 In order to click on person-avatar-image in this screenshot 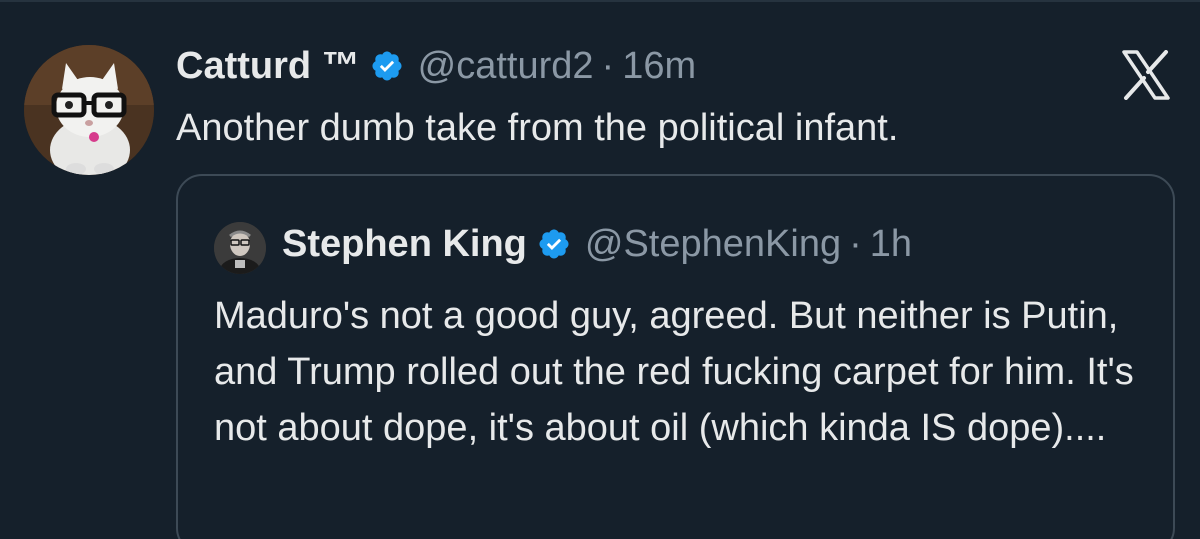, I will do `click(240, 248)`.